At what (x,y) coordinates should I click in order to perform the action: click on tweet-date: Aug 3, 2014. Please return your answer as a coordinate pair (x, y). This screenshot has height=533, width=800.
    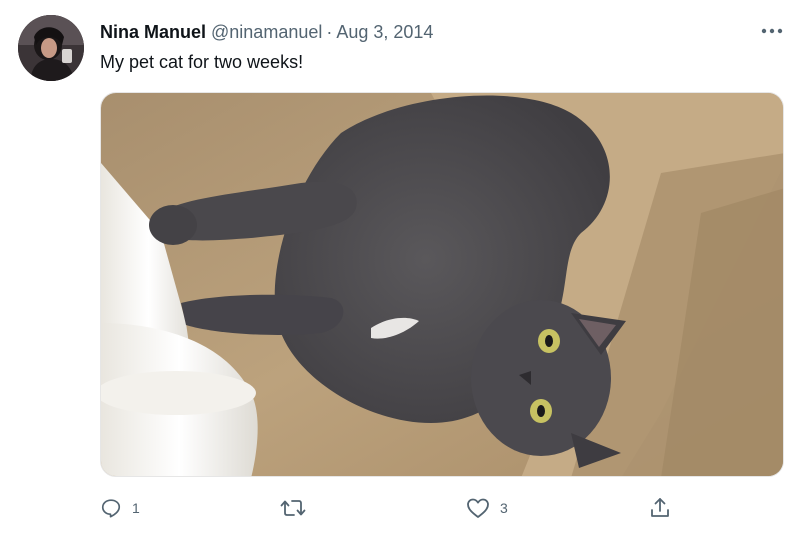
    Looking at the image, I should click on (384, 32).